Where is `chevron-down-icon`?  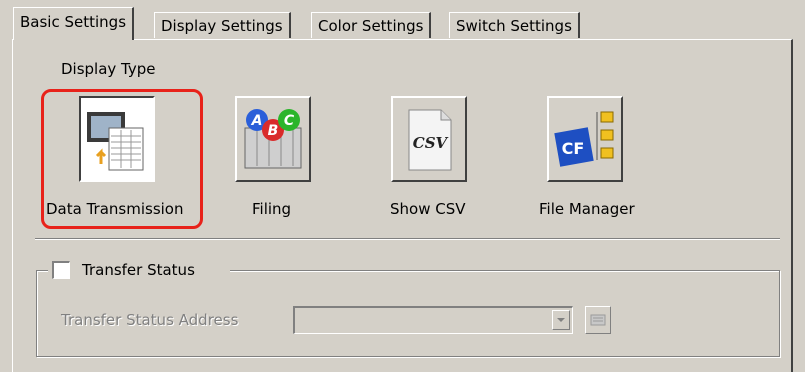 chevron-down-icon is located at coordinates (561, 320).